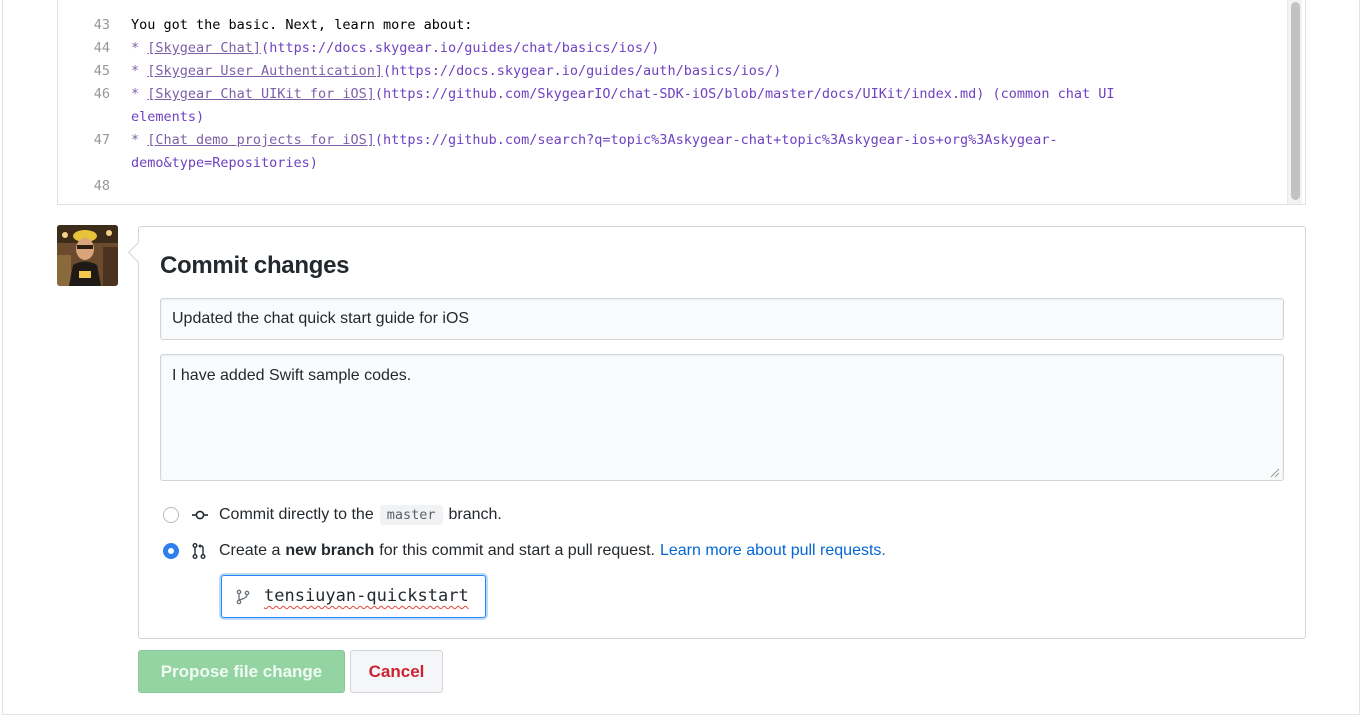 The width and height of the screenshot is (1364, 718). I want to click on code-segment-link: [Chat demo projects for iOS], so click(261, 140).